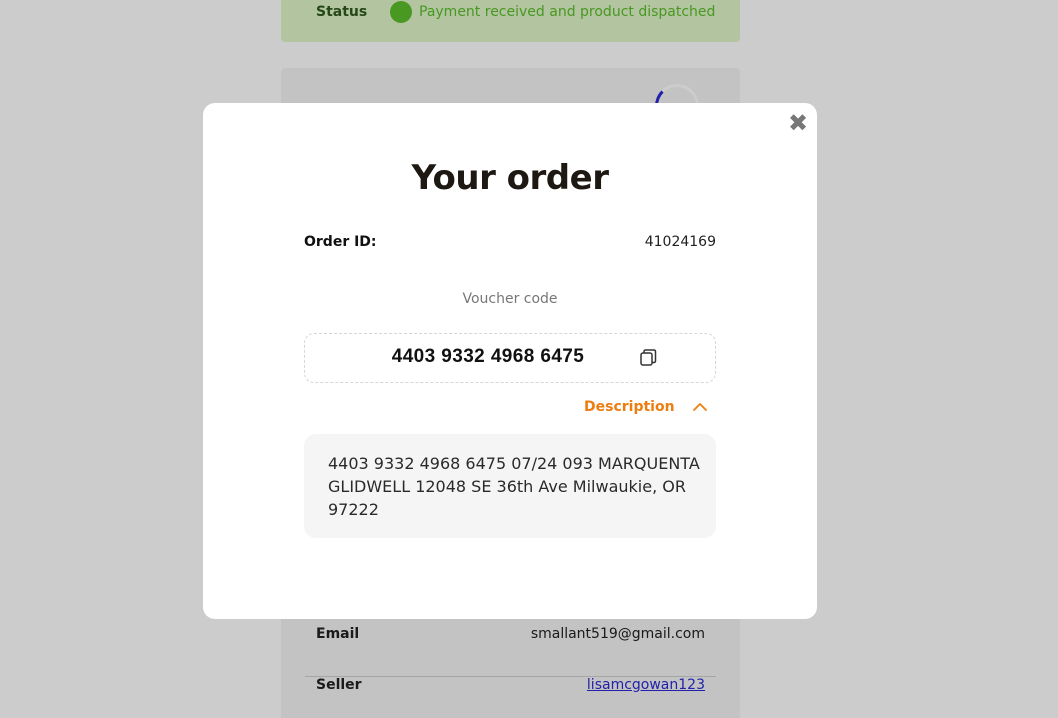  What do you see at coordinates (798, 123) in the screenshot?
I see `close-icon: ✖` at bounding box center [798, 123].